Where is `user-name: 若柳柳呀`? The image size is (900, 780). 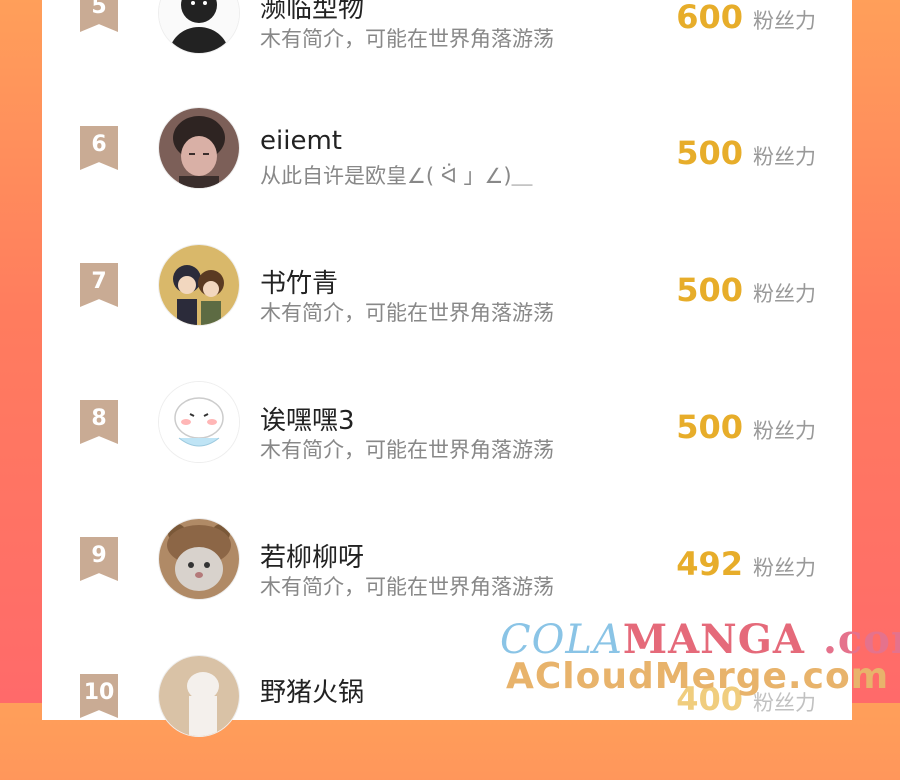
user-name: 若柳柳呀 is located at coordinates (312, 555).